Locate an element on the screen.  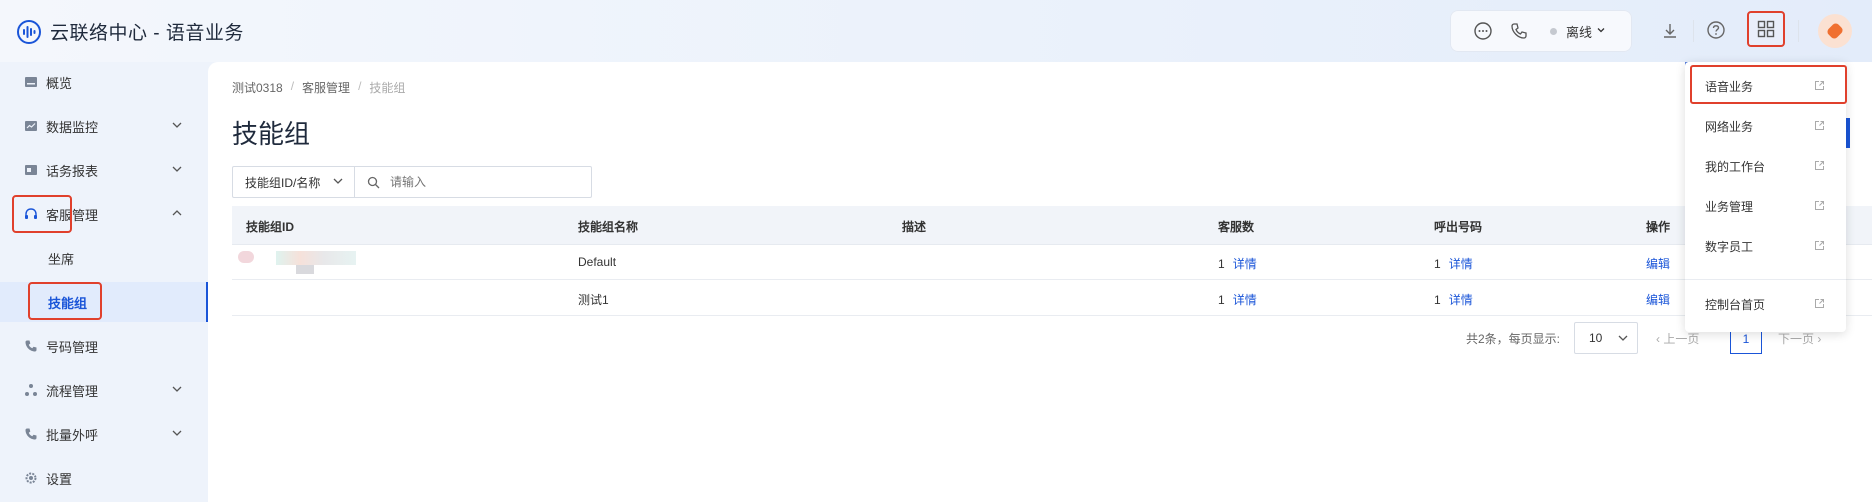
apps-menu-button is located at coordinates (1766, 29).